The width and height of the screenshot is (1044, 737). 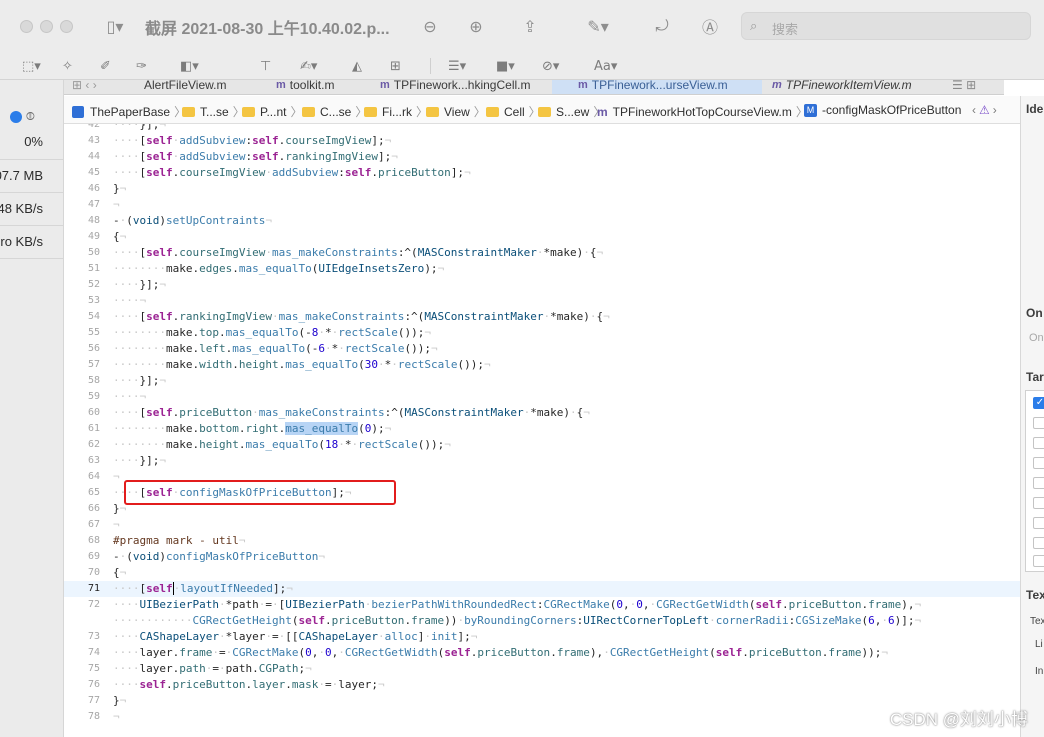 I want to click on zoom-window-button, so click(x=66, y=26).